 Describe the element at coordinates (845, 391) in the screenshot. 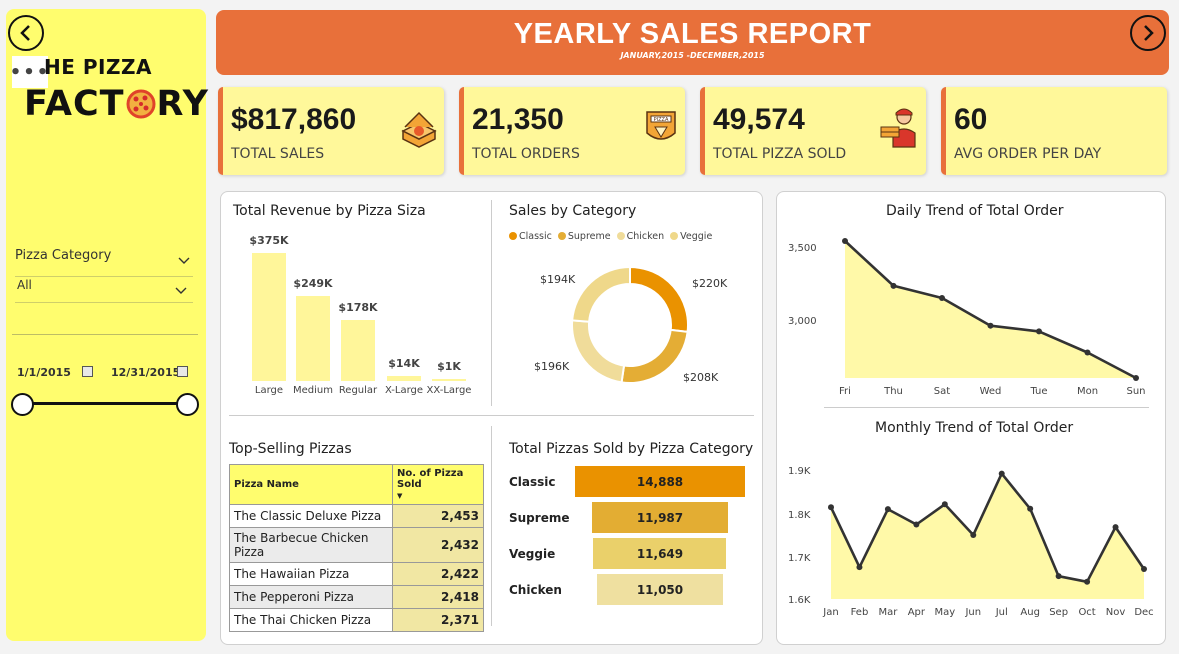

I see `x-tick-label: Fri` at that location.